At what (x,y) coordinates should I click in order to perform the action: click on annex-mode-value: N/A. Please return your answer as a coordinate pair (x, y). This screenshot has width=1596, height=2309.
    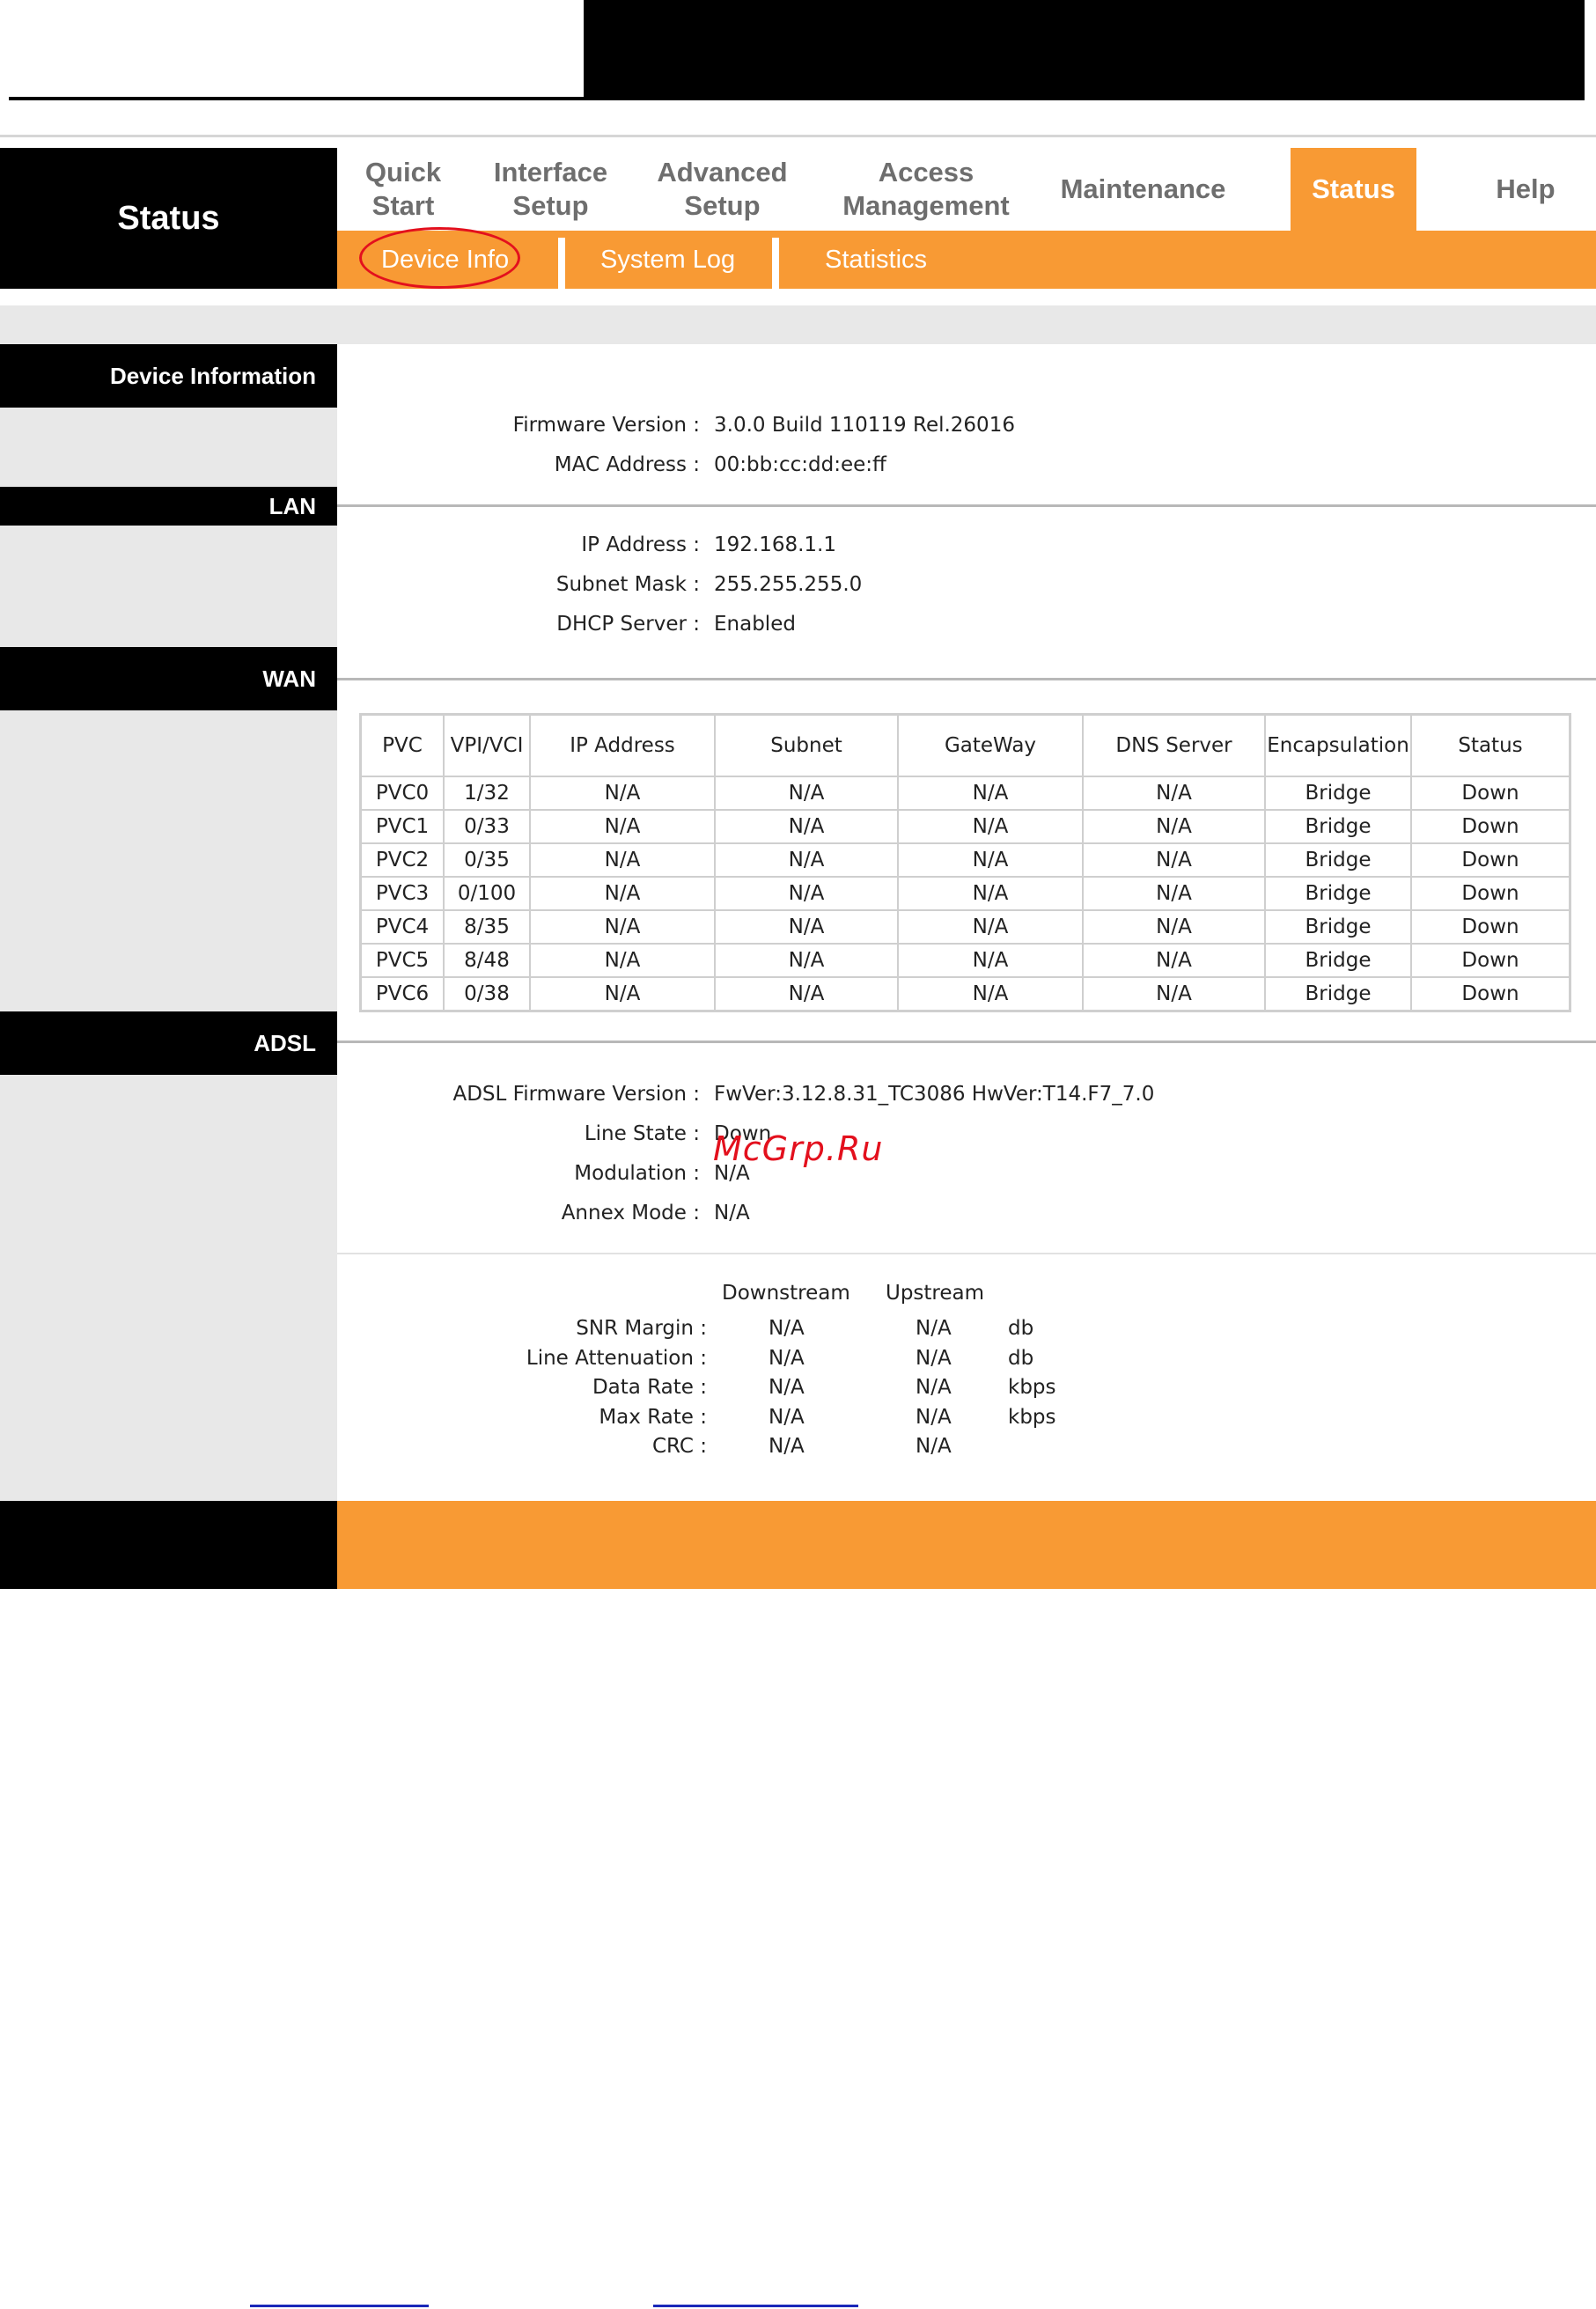
    Looking at the image, I should click on (732, 1213).